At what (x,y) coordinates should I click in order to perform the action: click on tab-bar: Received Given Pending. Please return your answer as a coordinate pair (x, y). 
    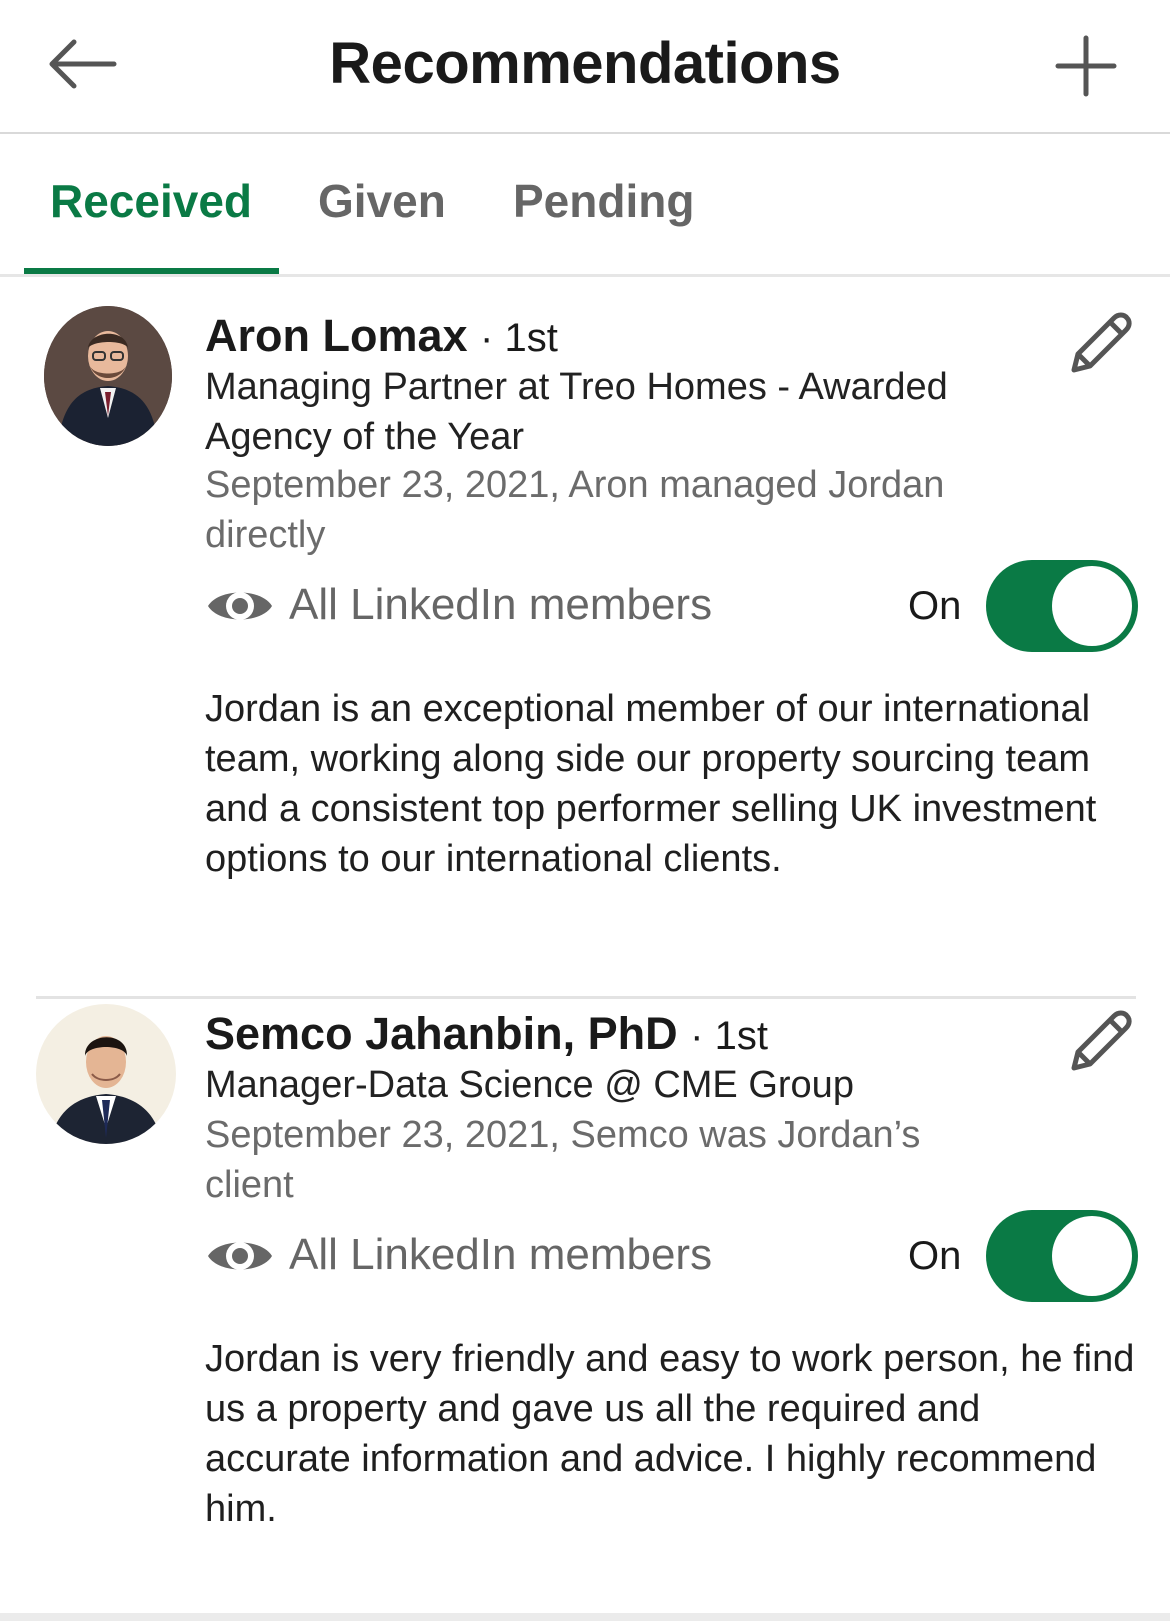
    Looking at the image, I should click on (585, 205).